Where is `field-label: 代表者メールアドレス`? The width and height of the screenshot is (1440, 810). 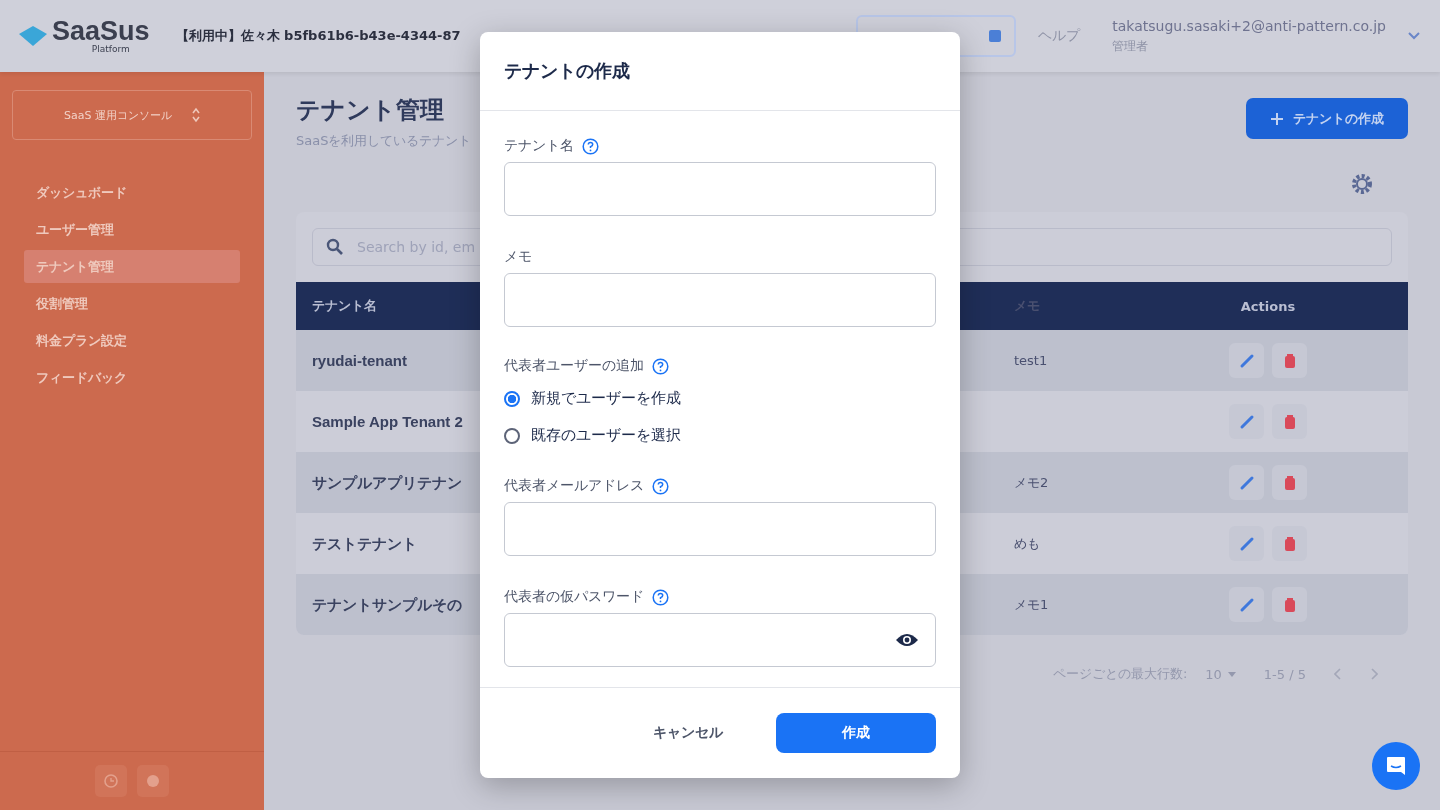 field-label: 代表者メールアドレス is located at coordinates (574, 486).